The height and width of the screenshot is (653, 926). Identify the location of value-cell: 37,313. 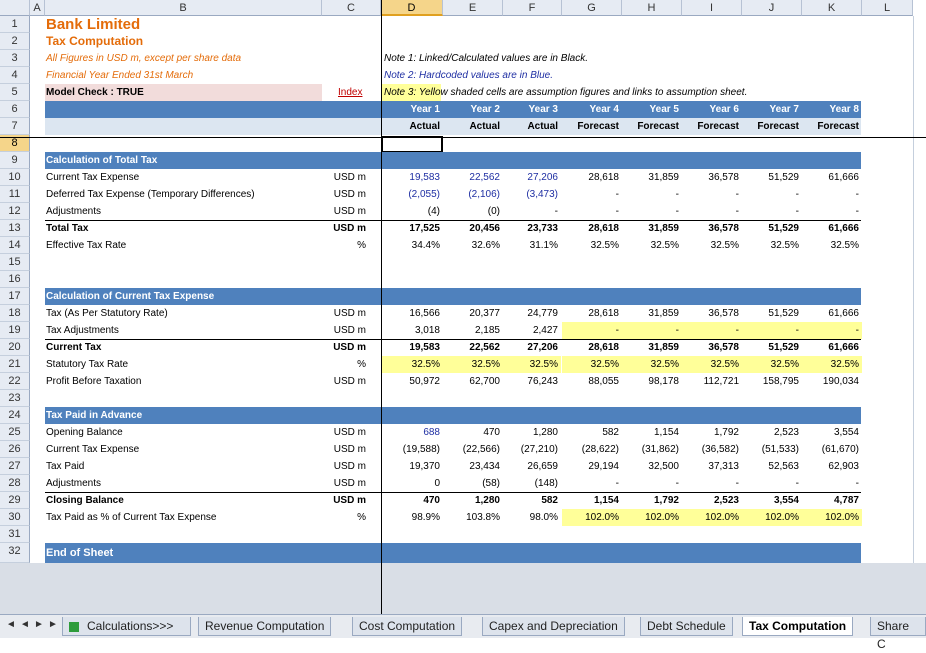
(712, 466).